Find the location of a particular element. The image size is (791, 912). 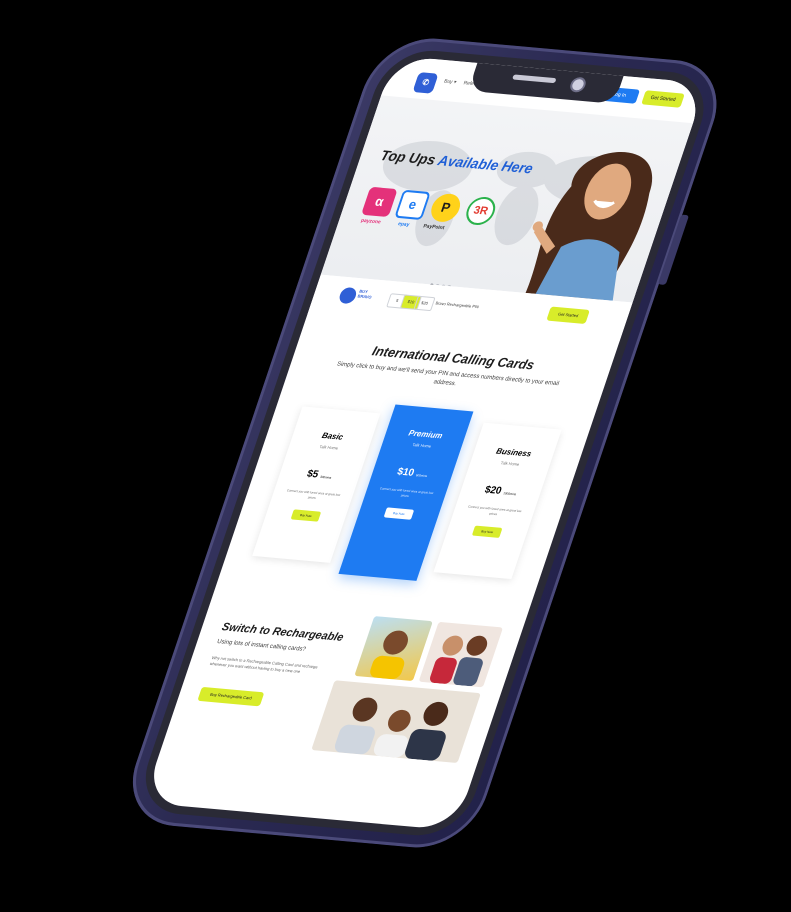

nav-link-buy: Buy ▾ is located at coordinates (450, 81).